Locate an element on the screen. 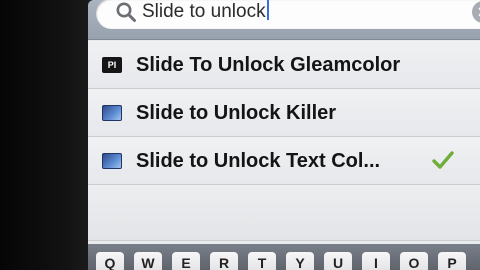  key-o: O is located at coordinates (414, 261).